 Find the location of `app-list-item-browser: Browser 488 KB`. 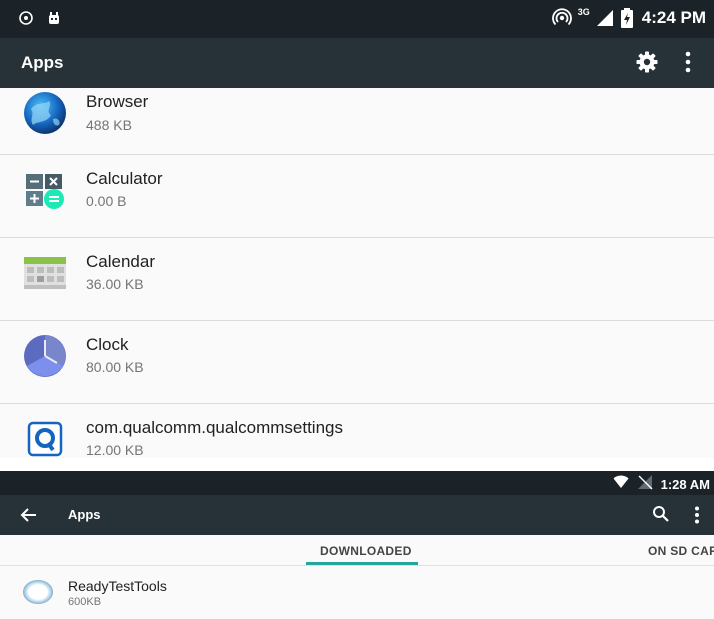

app-list-item-browser: Browser 488 KB is located at coordinates (357, 121).